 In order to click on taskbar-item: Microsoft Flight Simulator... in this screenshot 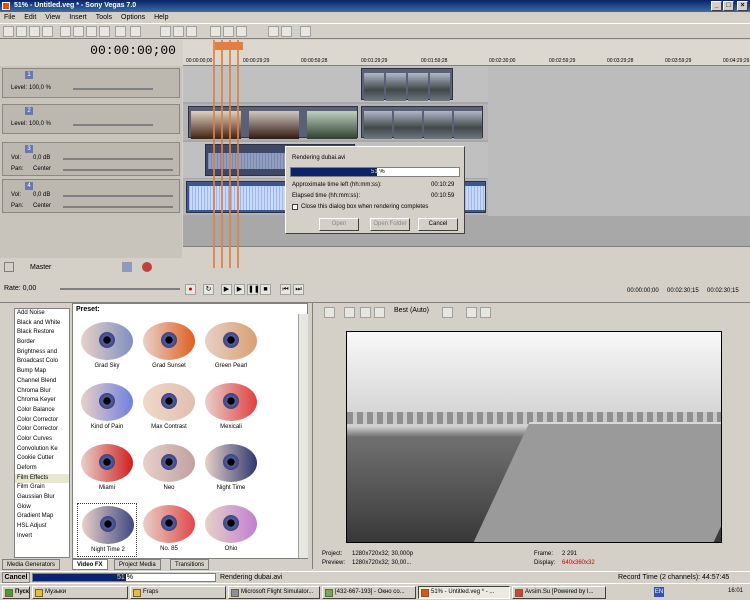, I will do `click(274, 592)`.